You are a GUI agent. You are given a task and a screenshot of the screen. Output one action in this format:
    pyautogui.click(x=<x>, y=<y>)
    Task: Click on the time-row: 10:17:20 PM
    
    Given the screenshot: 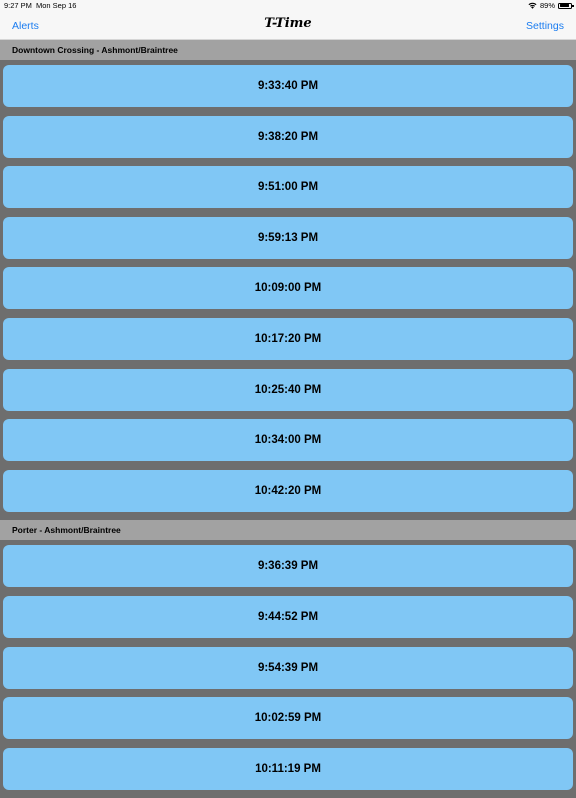 What is the action you would take?
    pyautogui.click(x=288, y=338)
    